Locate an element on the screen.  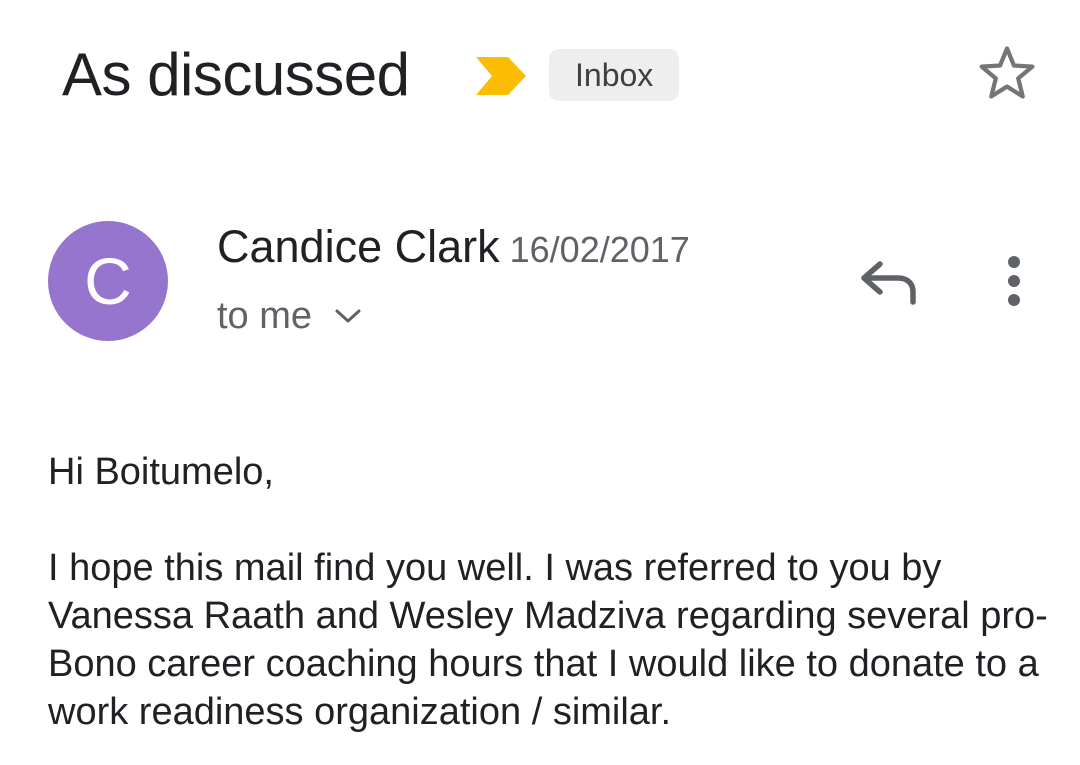
chevron-down-icon is located at coordinates (348, 316).